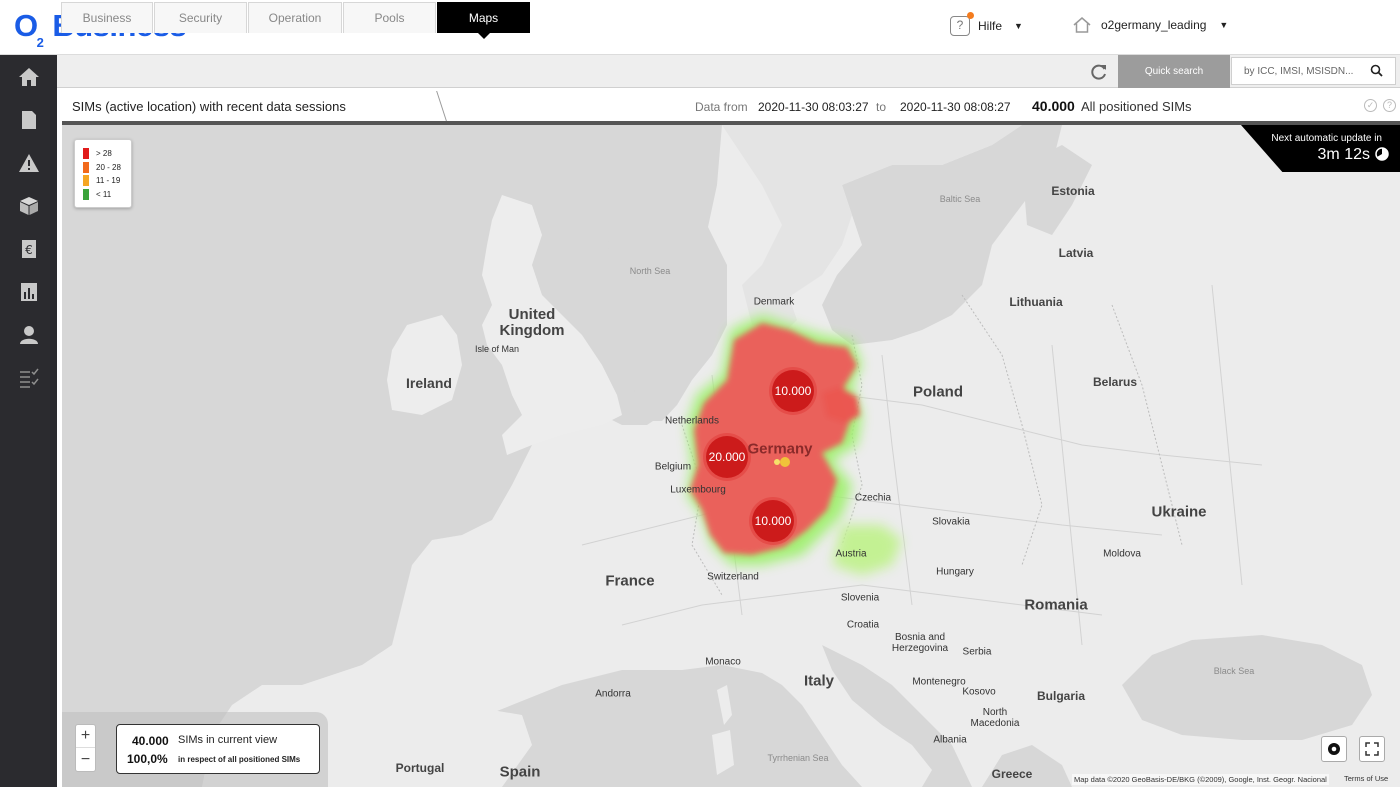 The height and width of the screenshot is (787, 1400). What do you see at coordinates (630, 581) in the screenshot?
I see `label-france: France` at bounding box center [630, 581].